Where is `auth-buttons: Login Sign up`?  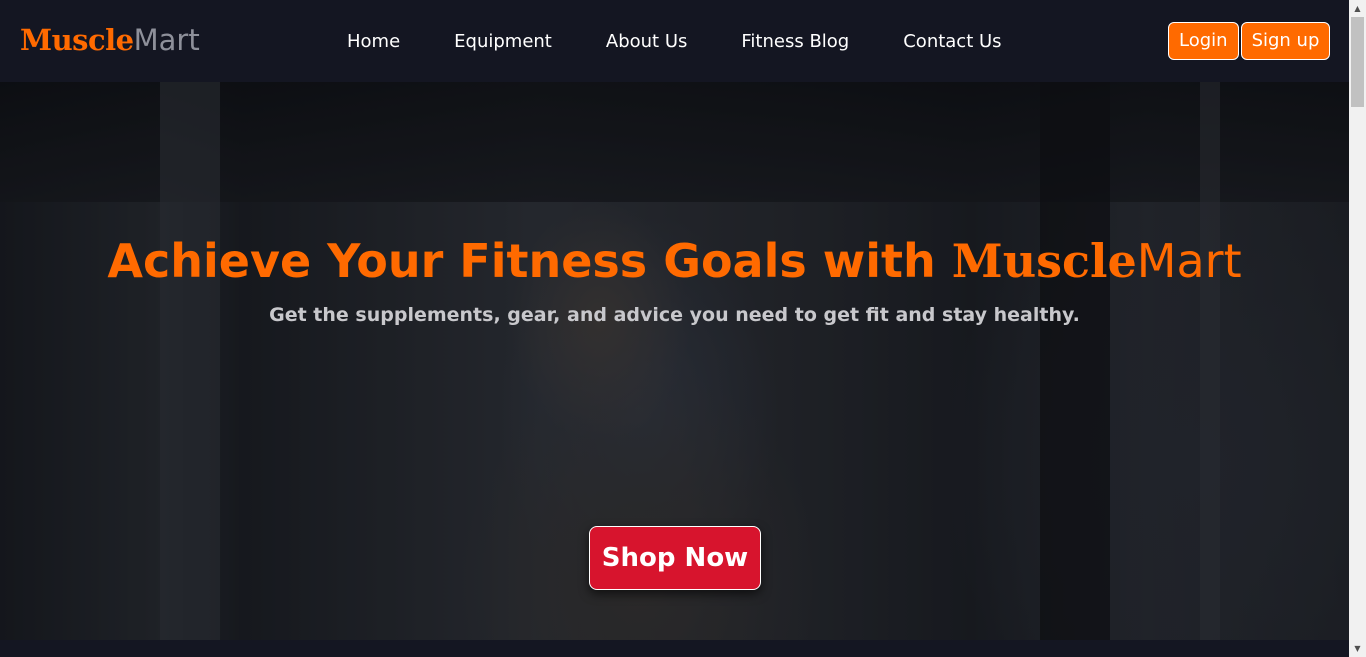 auth-buttons: Login Sign up is located at coordinates (1249, 41).